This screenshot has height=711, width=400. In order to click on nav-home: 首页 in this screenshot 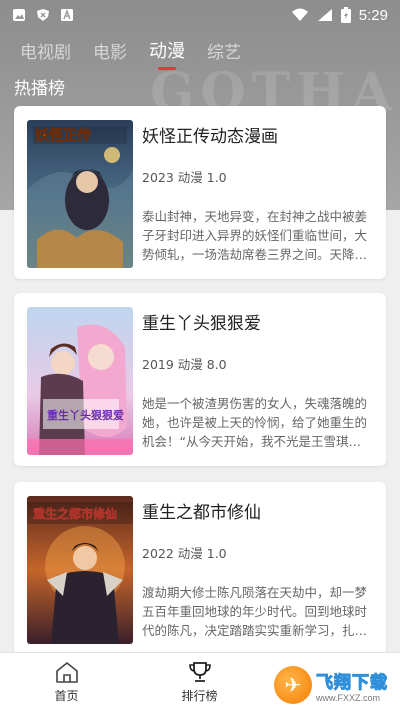, I will do `click(66, 682)`.